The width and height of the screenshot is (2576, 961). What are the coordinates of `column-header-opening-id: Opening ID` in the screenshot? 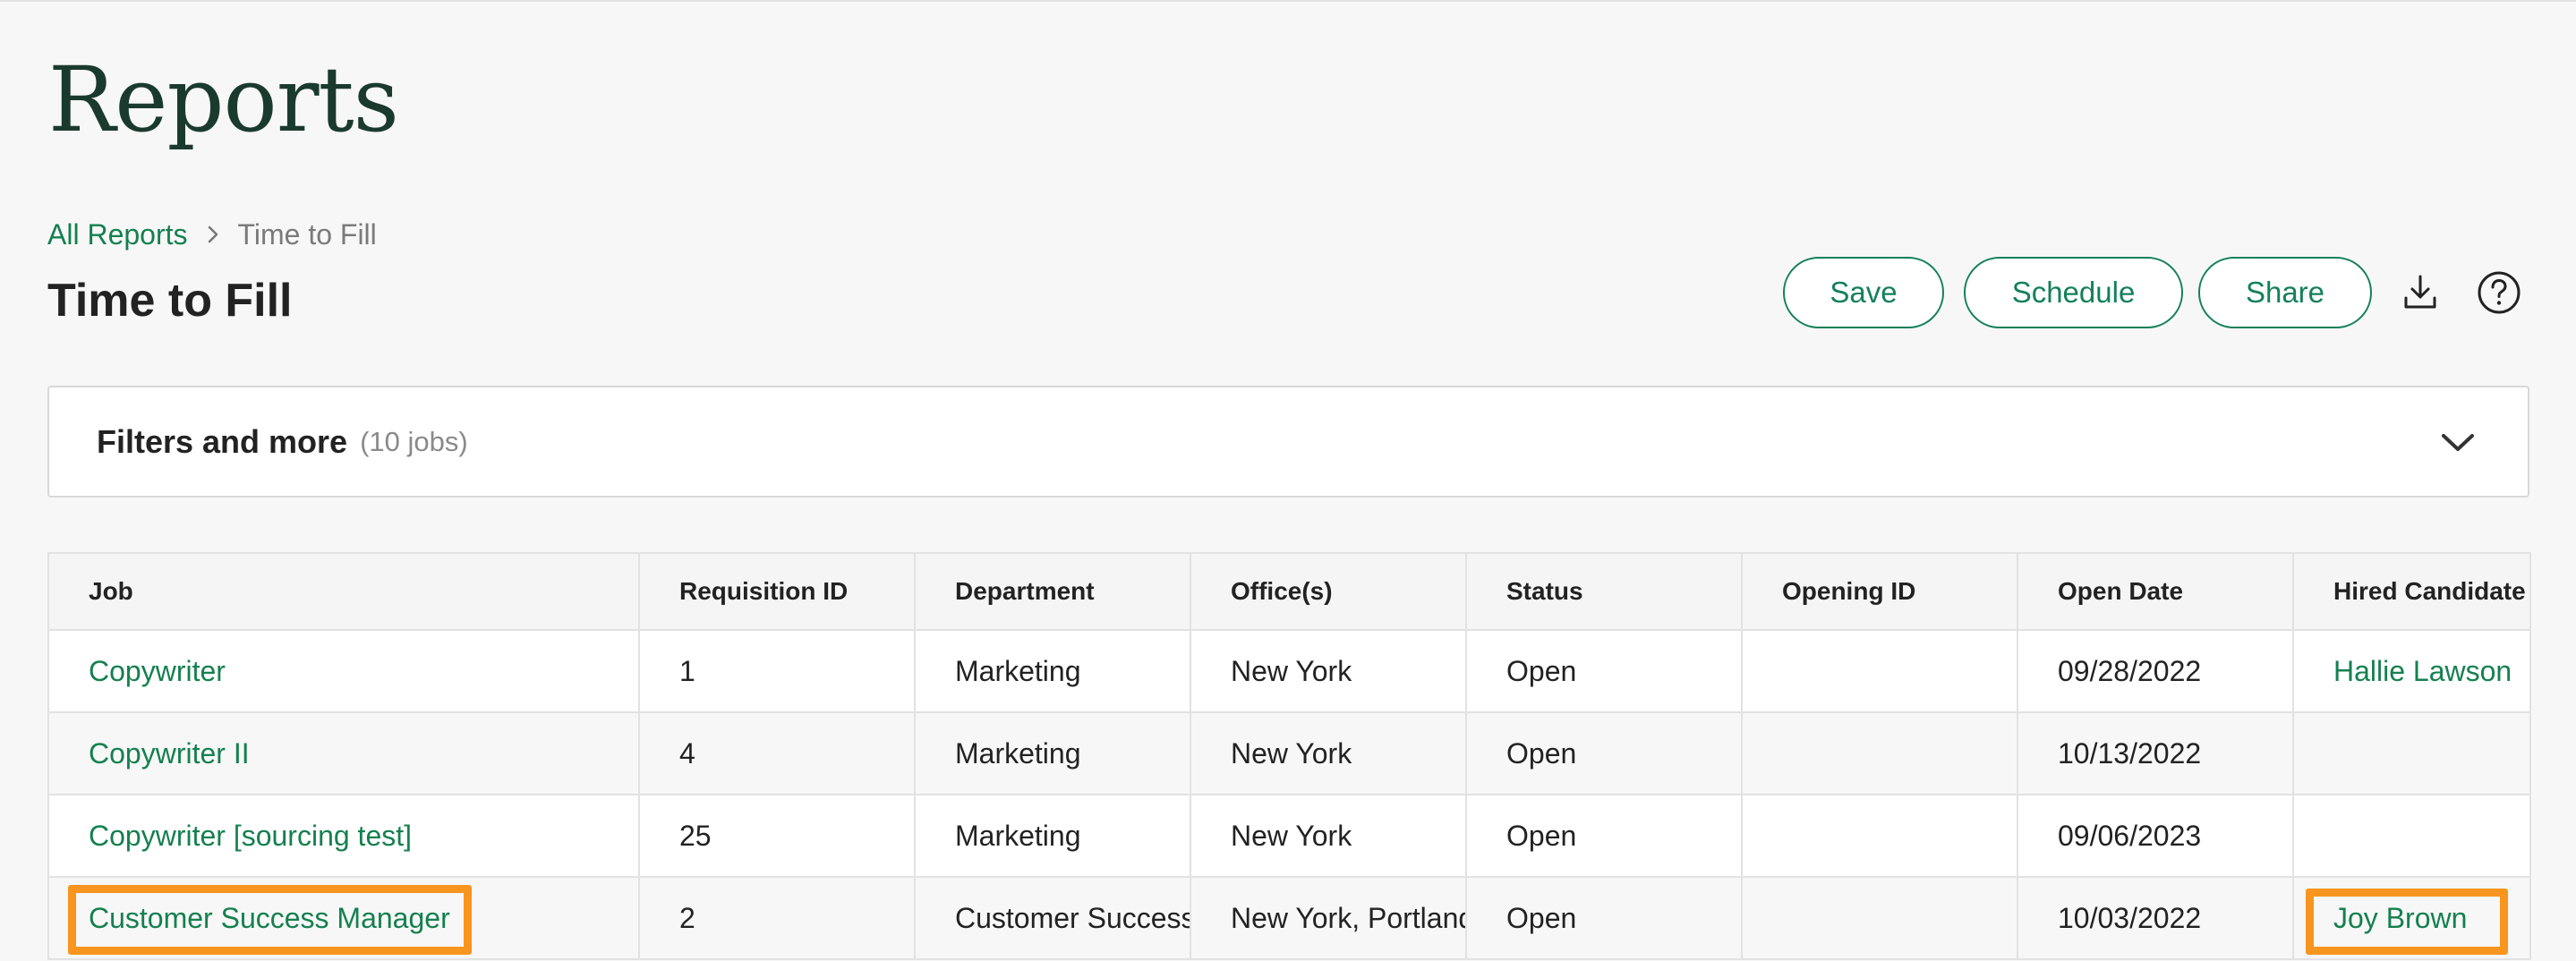 It's located at (1879, 591).